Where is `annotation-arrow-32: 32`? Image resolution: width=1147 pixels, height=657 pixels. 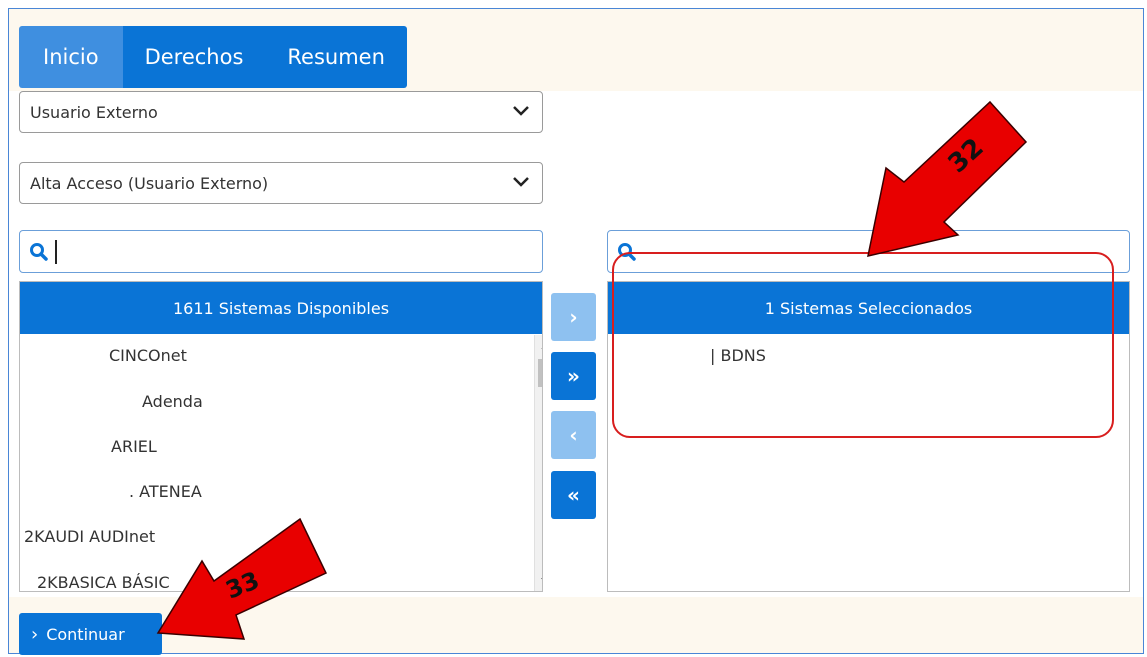
annotation-arrow-32: 32 is located at coordinates (947, 178).